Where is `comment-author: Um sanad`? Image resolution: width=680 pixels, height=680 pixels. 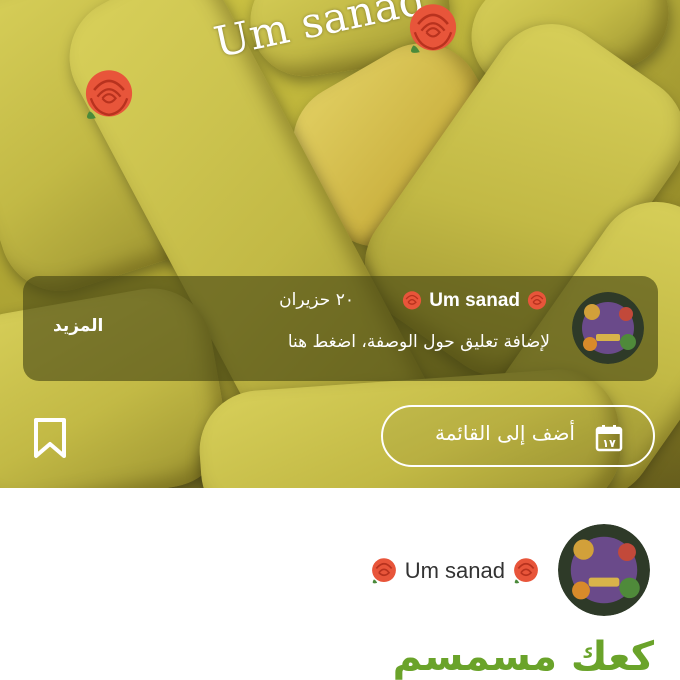 comment-author: Um sanad is located at coordinates (474, 301).